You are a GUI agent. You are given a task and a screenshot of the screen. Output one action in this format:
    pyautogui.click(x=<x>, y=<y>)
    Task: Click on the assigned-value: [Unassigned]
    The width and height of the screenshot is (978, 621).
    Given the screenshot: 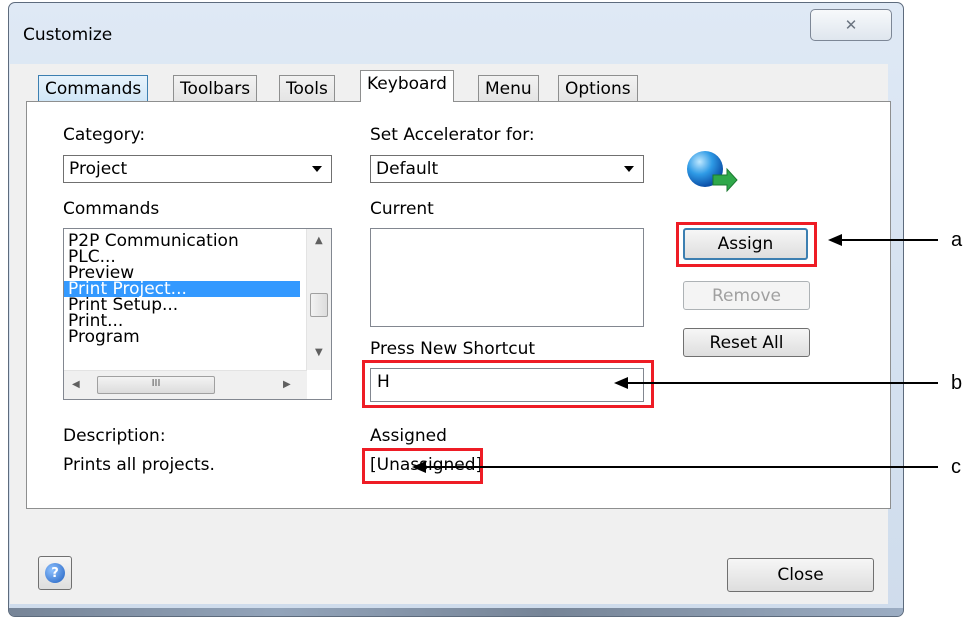 What is the action you would take?
    pyautogui.click(x=426, y=465)
    